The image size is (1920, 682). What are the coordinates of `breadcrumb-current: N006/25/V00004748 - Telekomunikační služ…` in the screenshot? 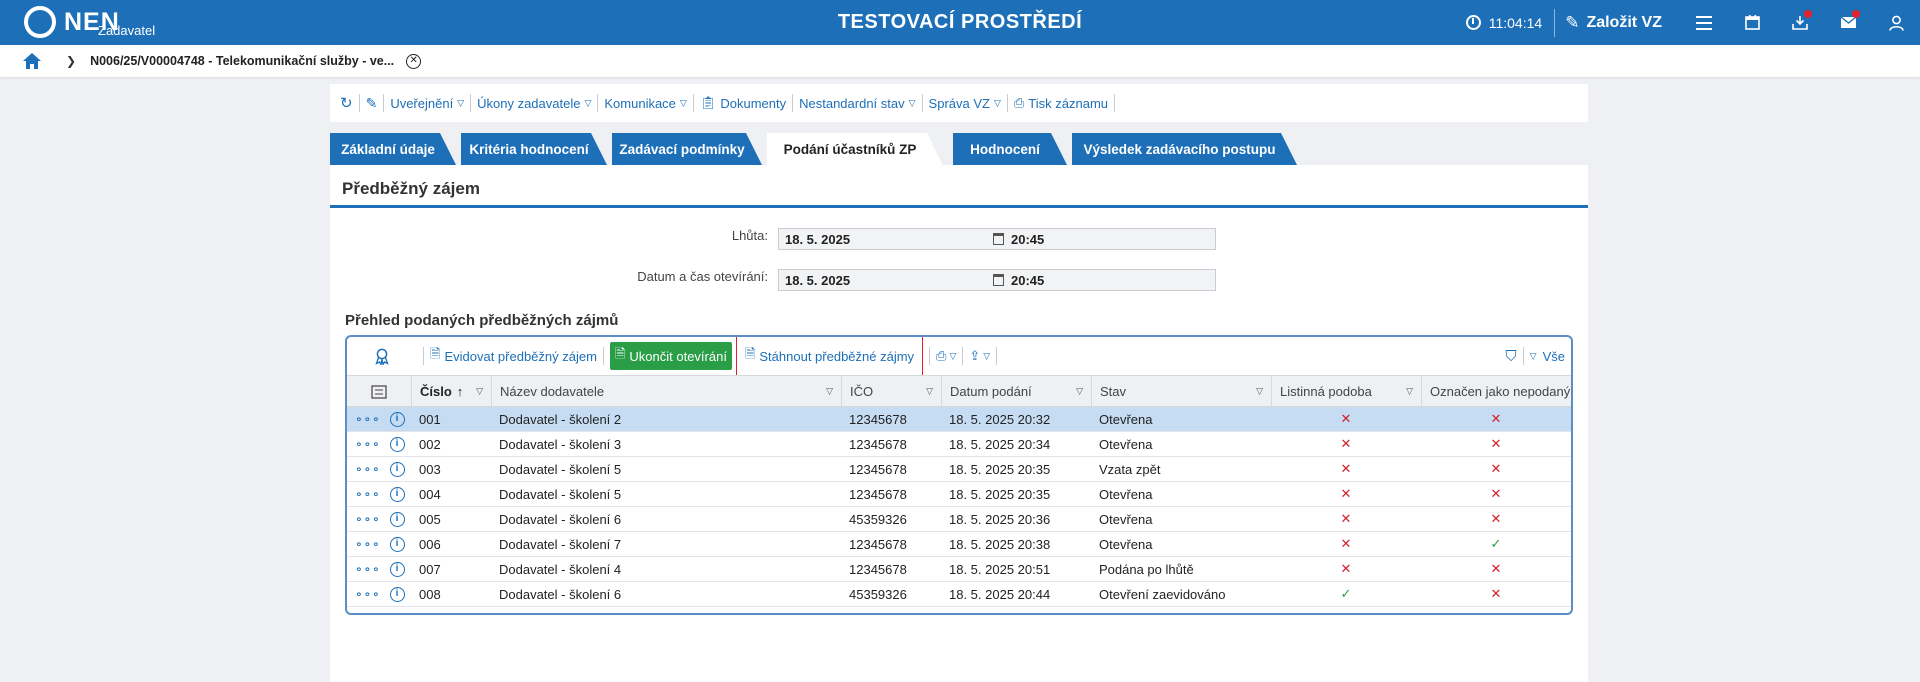 It's located at (242, 61).